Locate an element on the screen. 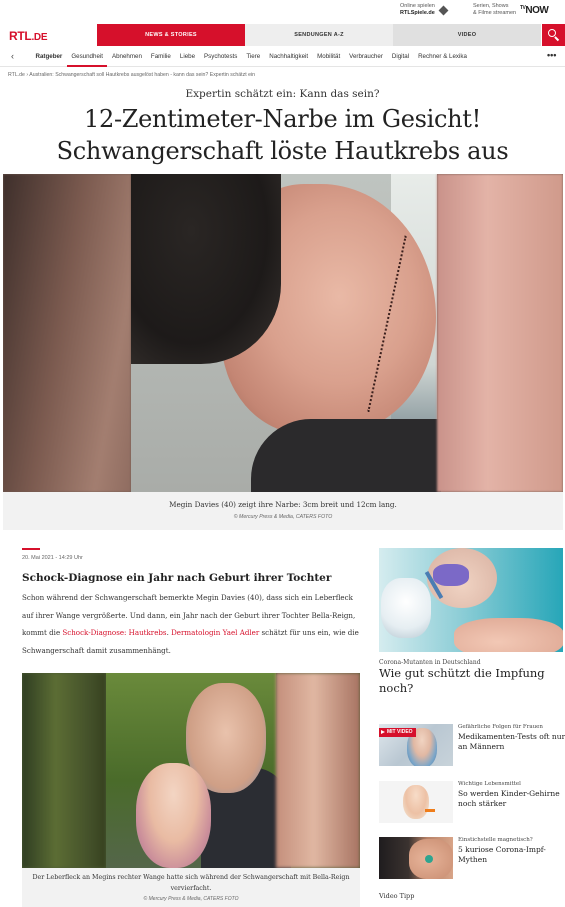 The image size is (565, 907). search-icon-handle is located at coordinates (557, 39).